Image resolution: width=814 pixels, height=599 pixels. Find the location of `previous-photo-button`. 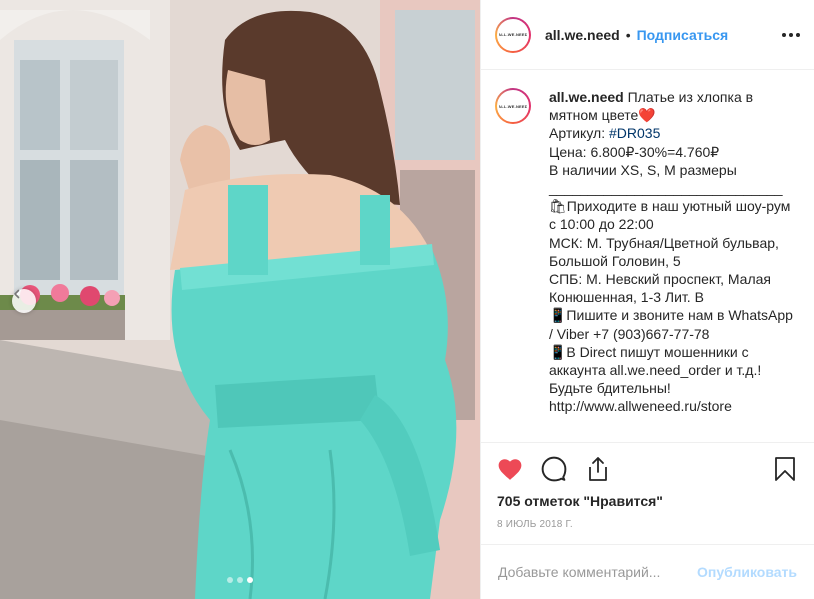

previous-photo-button is located at coordinates (24, 301).